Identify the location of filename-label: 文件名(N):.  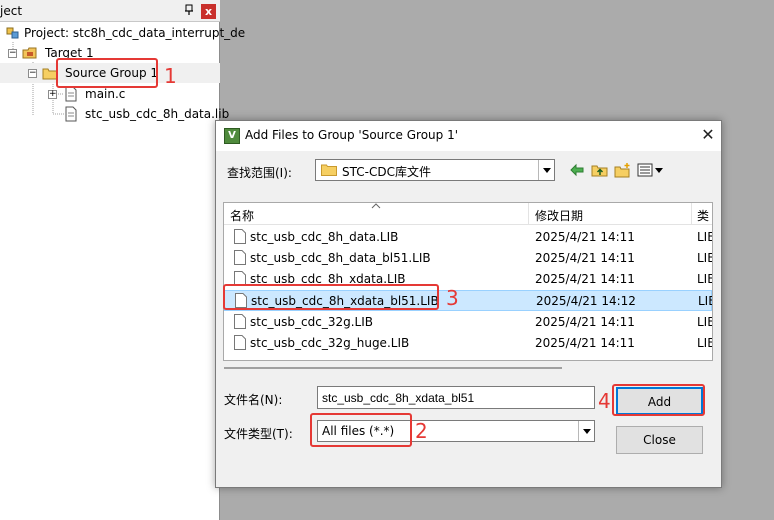
(253, 400).